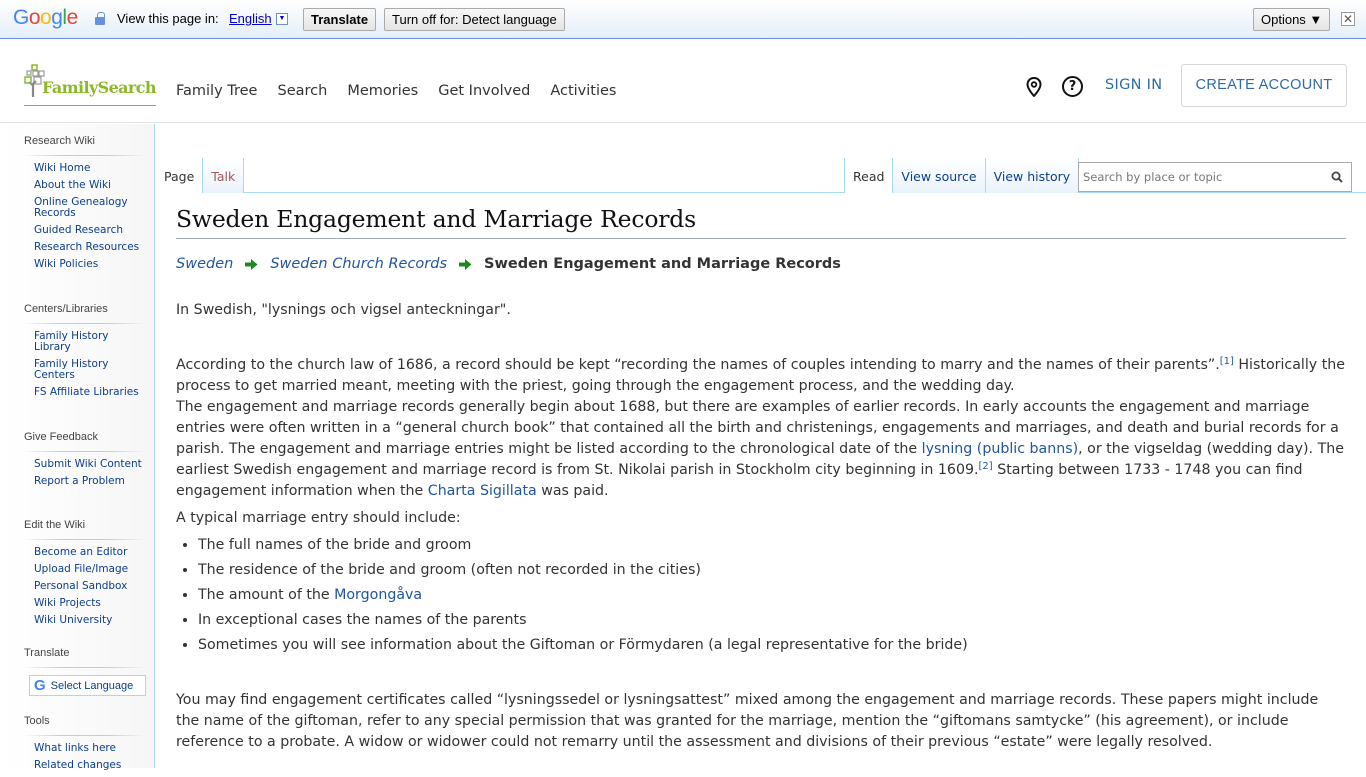 The image size is (1366, 777). I want to click on reference-2: [2], so click(986, 466).